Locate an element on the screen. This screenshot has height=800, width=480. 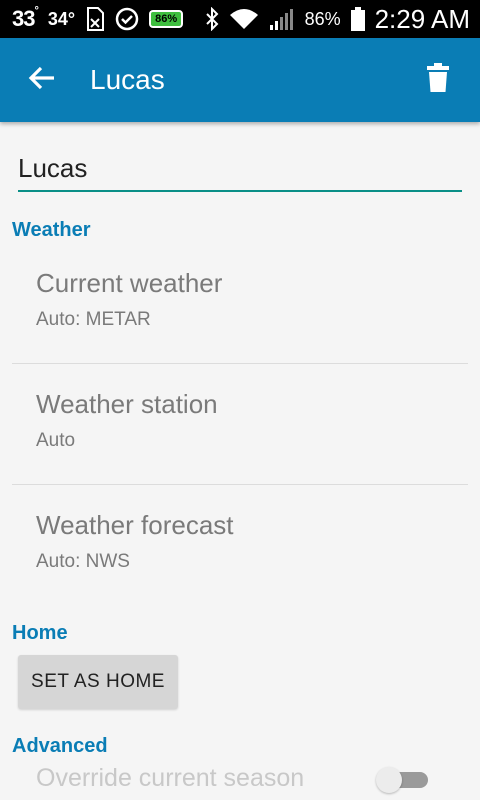
status-bar: 33° 34° 86% 86% 2:29 AM is located at coordinates (240, 19).